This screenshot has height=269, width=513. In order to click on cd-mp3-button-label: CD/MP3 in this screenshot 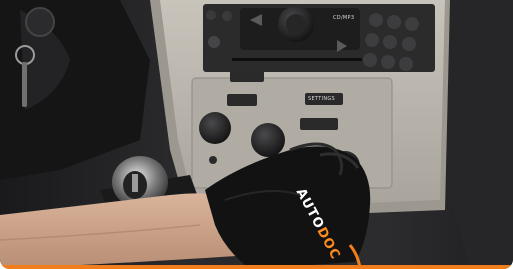, I will do `click(344, 18)`.